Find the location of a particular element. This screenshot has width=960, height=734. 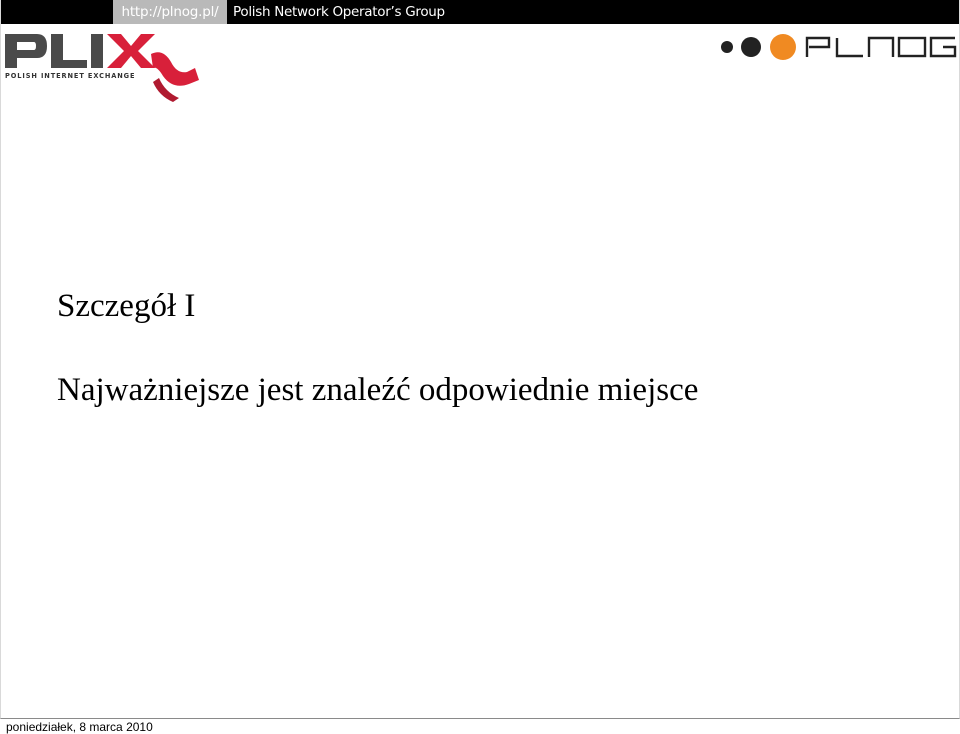

plix-tagline: POLISH INTERNET EXCHANGE is located at coordinates (70, 76).